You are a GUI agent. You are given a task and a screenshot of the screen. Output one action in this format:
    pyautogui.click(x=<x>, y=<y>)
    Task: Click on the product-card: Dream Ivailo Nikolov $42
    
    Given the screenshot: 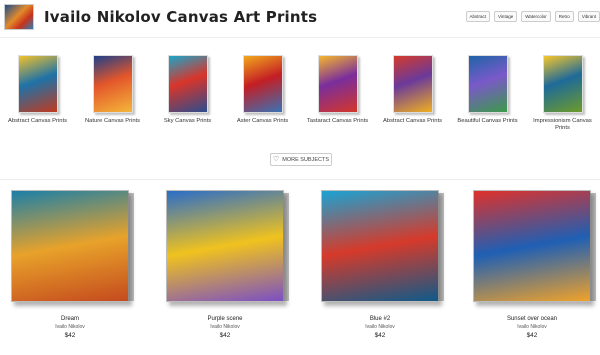 What is the action you would take?
    pyautogui.click(x=70, y=264)
    